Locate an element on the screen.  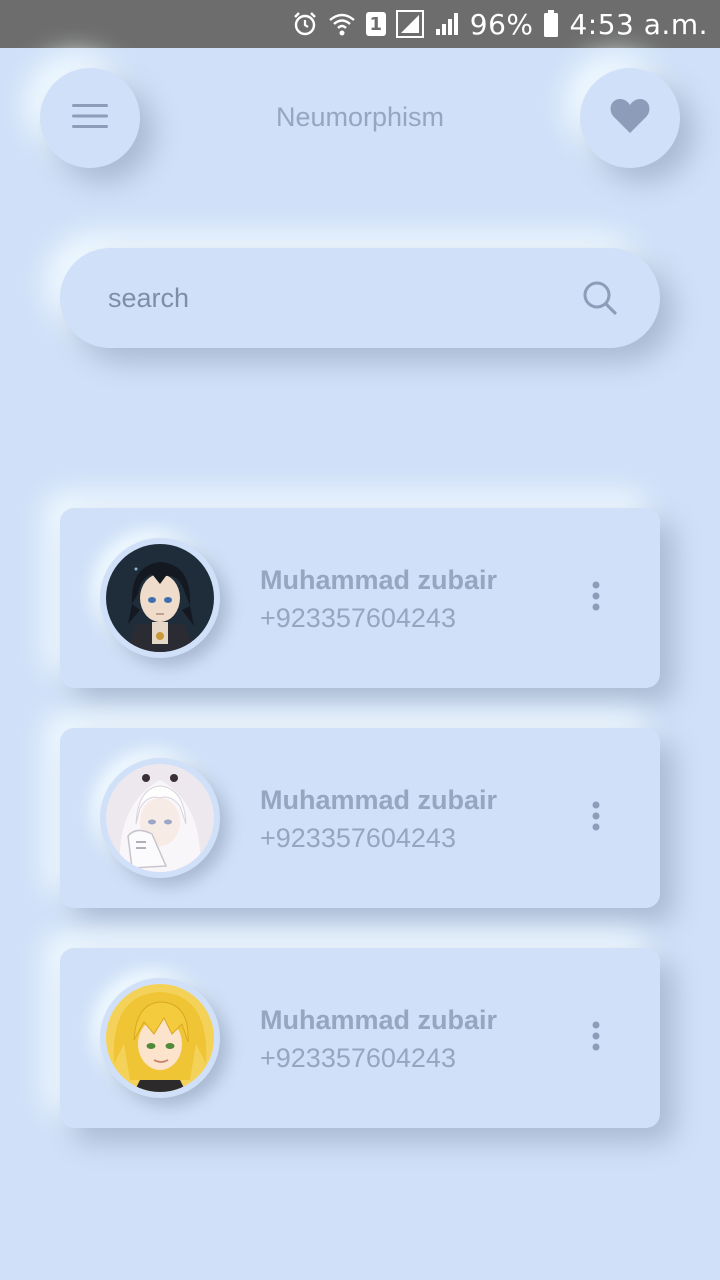
hamburger-menu-icon is located at coordinates (90, 118).